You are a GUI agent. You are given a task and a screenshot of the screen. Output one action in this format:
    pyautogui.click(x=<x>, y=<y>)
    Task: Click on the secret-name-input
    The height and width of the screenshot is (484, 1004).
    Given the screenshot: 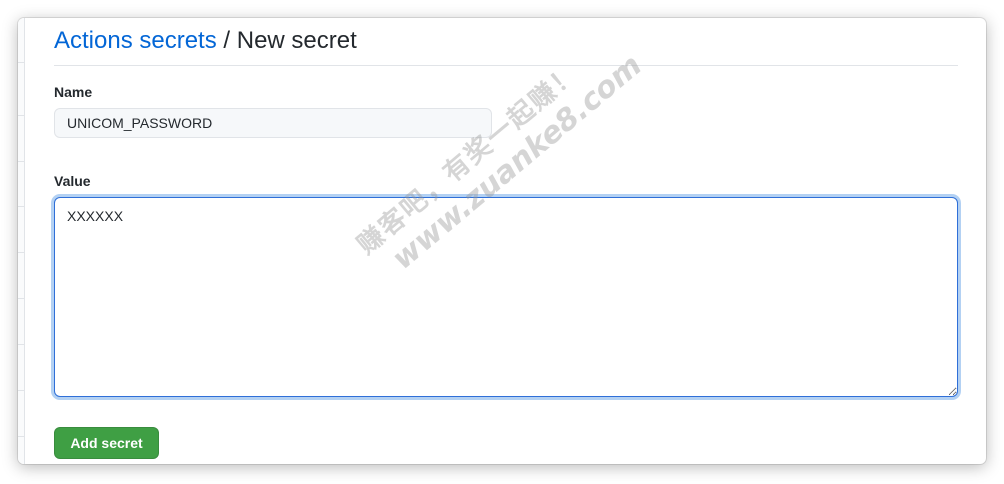 What is the action you would take?
    pyautogui.click(x=273, y=123)
    